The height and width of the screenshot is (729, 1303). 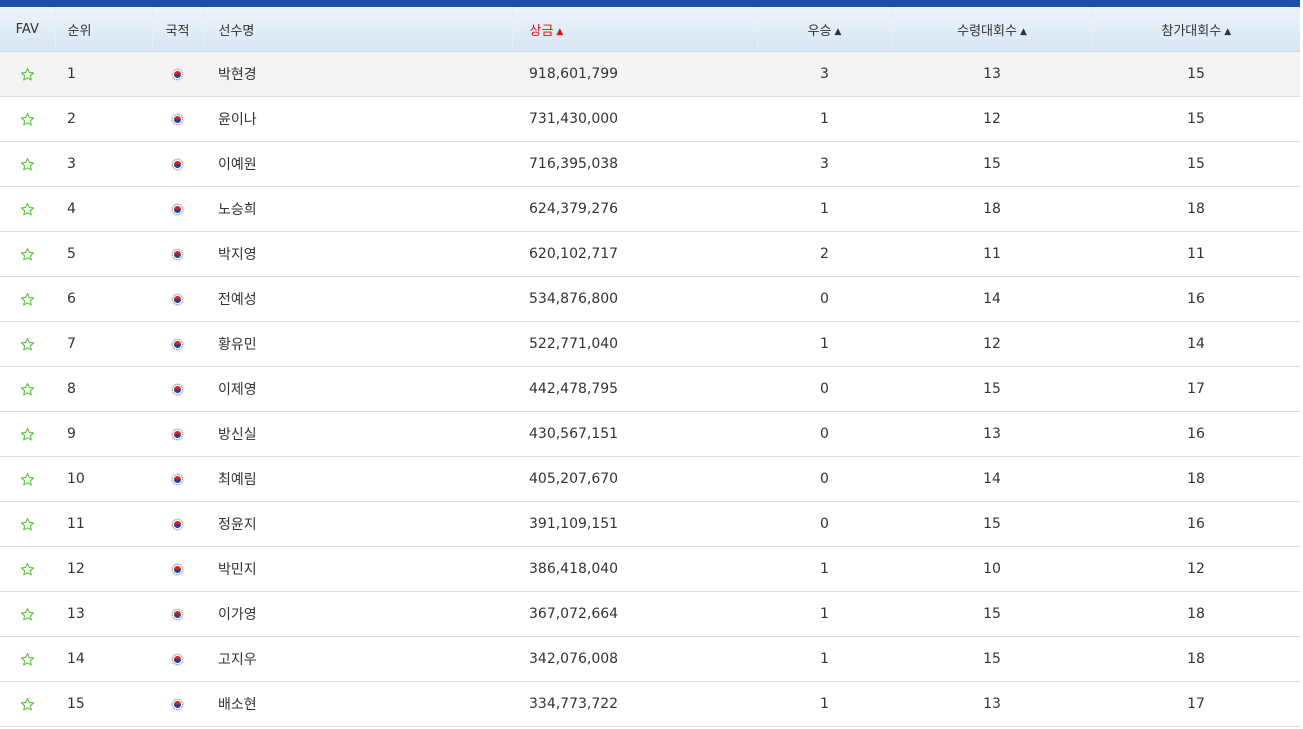 What do you see at coordinates (1196, 164) in the screenshot?
I see `events-played-cell: 15` at bounding box center [1196, 164].